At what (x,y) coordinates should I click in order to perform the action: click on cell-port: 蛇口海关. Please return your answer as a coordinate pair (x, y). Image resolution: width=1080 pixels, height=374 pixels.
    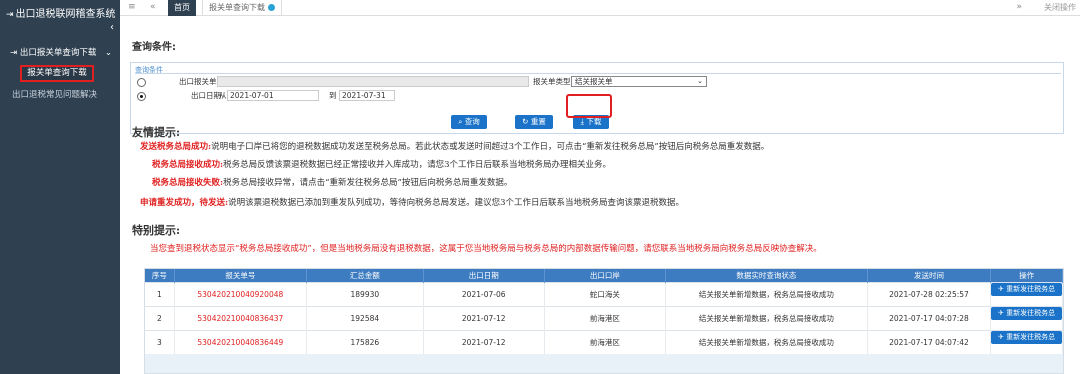
    Looking at the image, I should click on (605, 293).